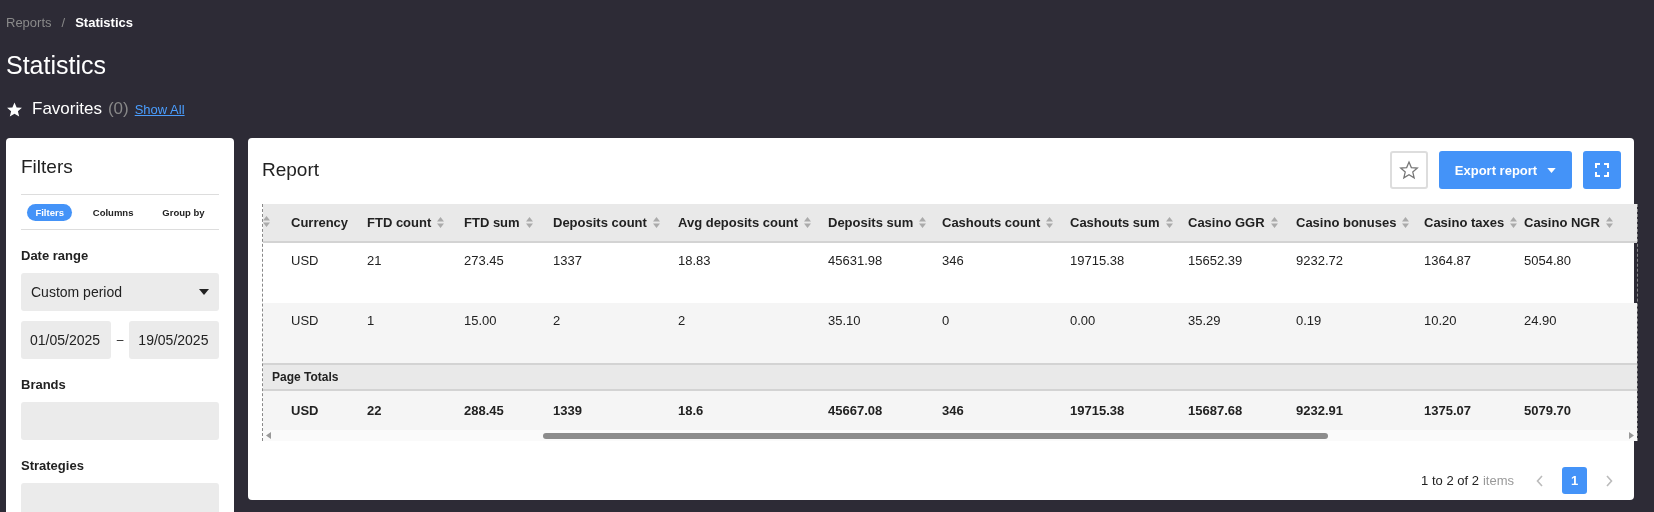 The height and width of the screenshot is (512, 1654). What do you see at coordinates (1540, 320) in the screenshot?
I see `table-cell: 24.90` at bounding box center [1540, 320].